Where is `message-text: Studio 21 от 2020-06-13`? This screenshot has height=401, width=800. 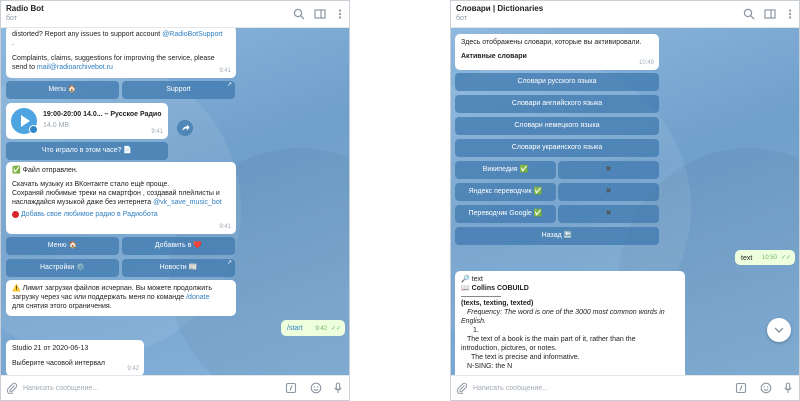 message-text: Studio 21 от 2020-06-13 is located at coordinates (50, 348).